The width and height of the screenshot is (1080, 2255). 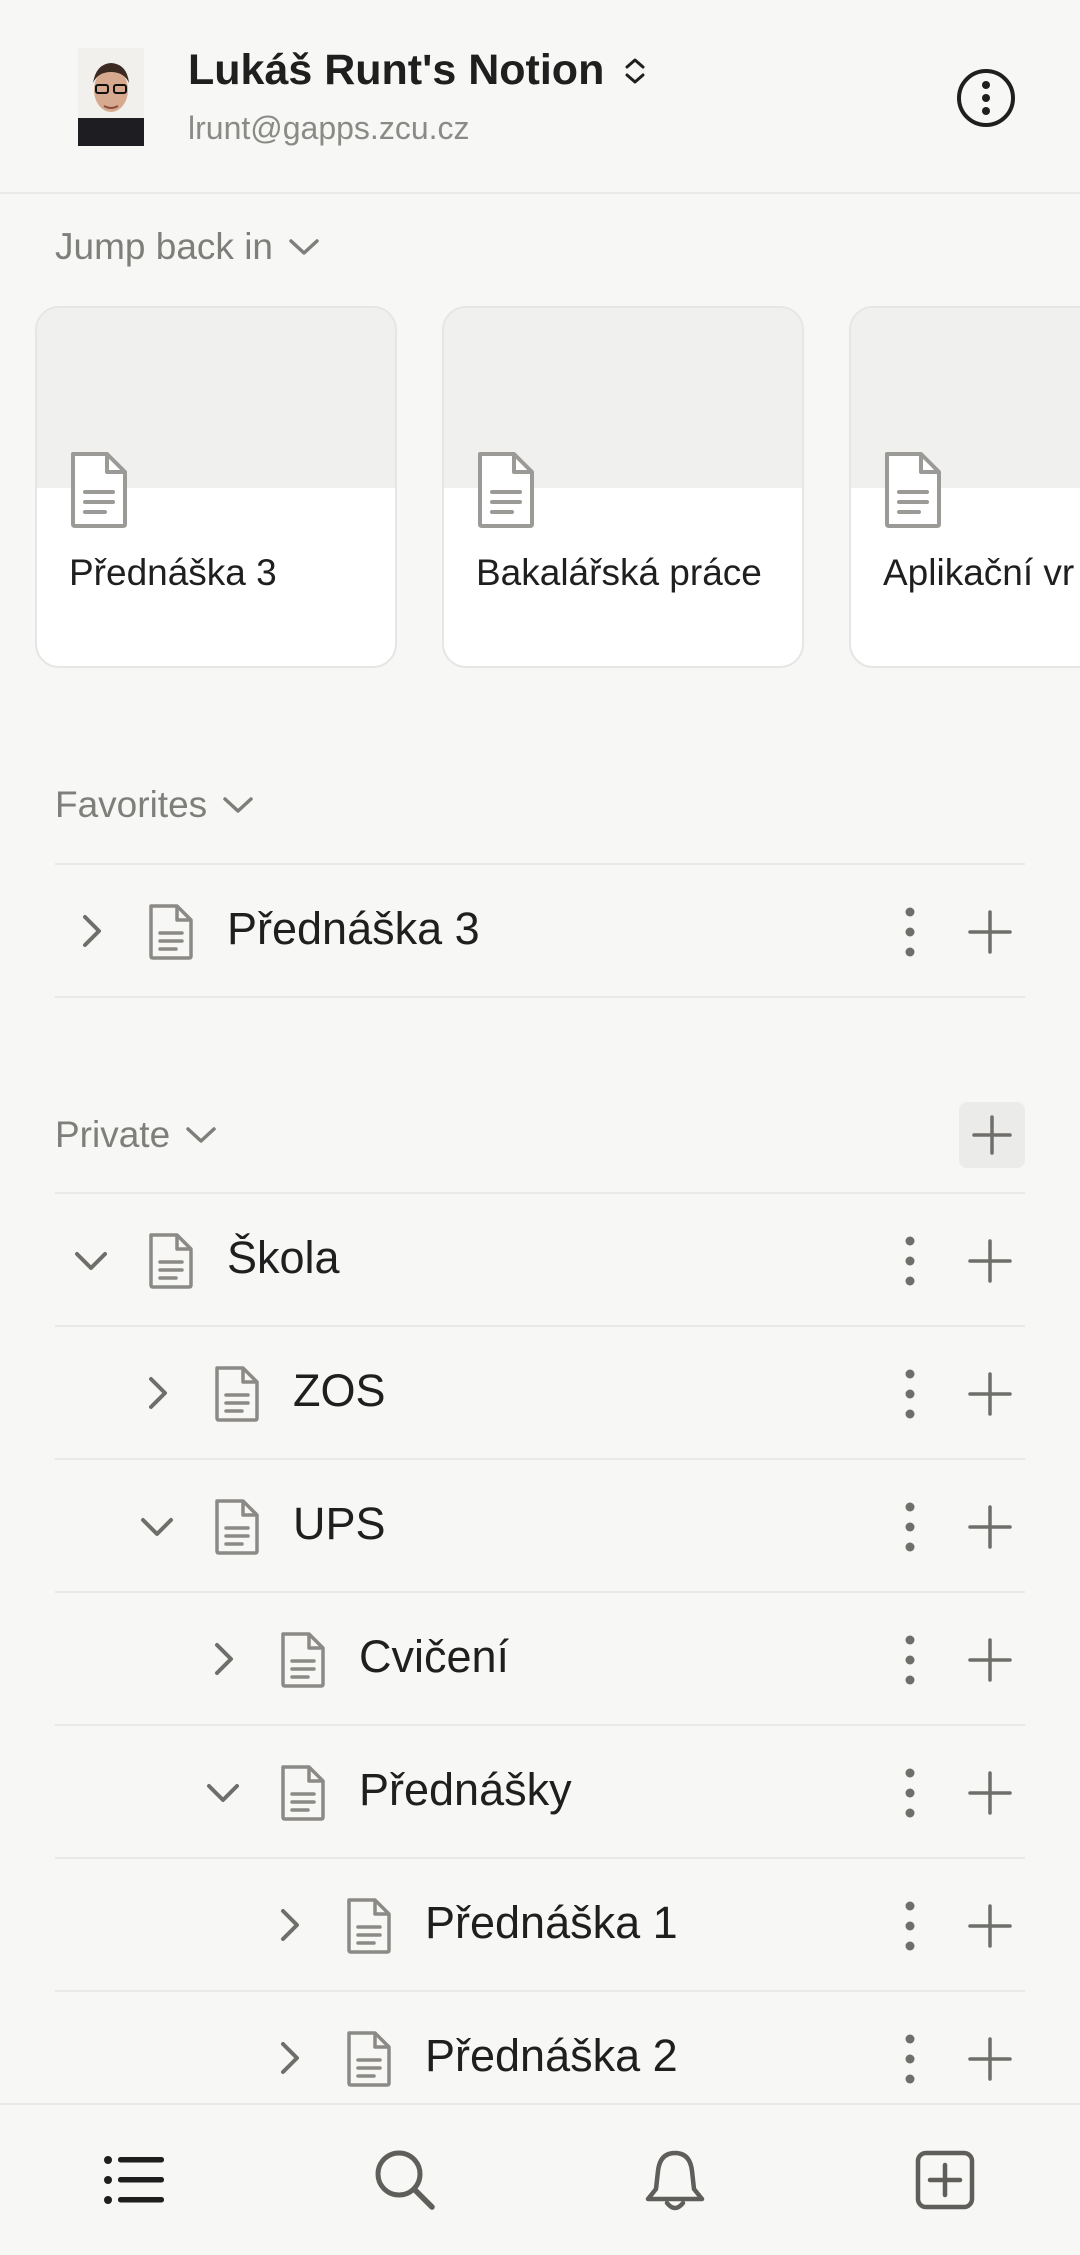 I want to click on private-page-row: Cvičení, so click(x=540, y=1659).